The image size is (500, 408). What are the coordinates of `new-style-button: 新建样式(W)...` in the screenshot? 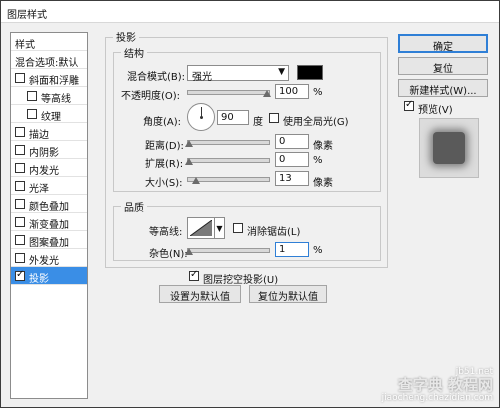 It's located at (443, 88).